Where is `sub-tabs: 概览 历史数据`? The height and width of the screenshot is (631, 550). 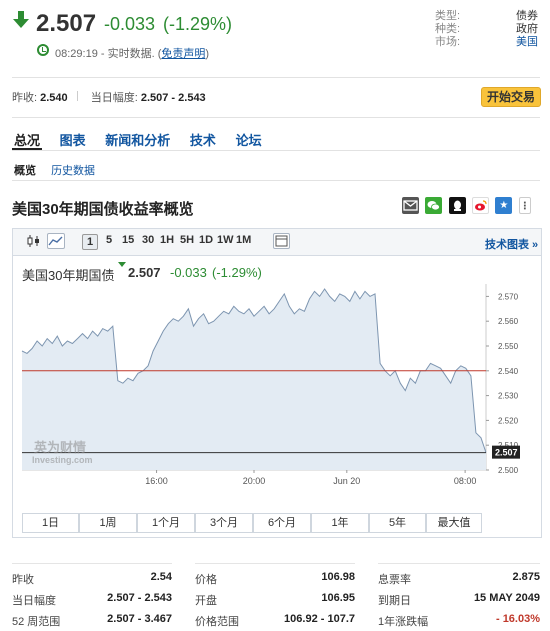
sub-tabs: 概览 历史数据 is located at coordinates (60, 170).